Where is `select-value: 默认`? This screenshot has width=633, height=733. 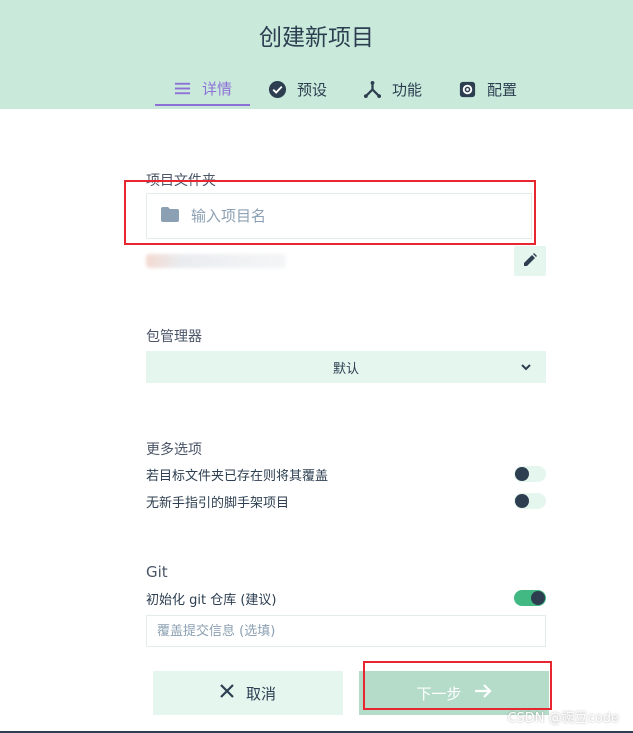 select-value: 默认 is located at coordinates (345, 369).